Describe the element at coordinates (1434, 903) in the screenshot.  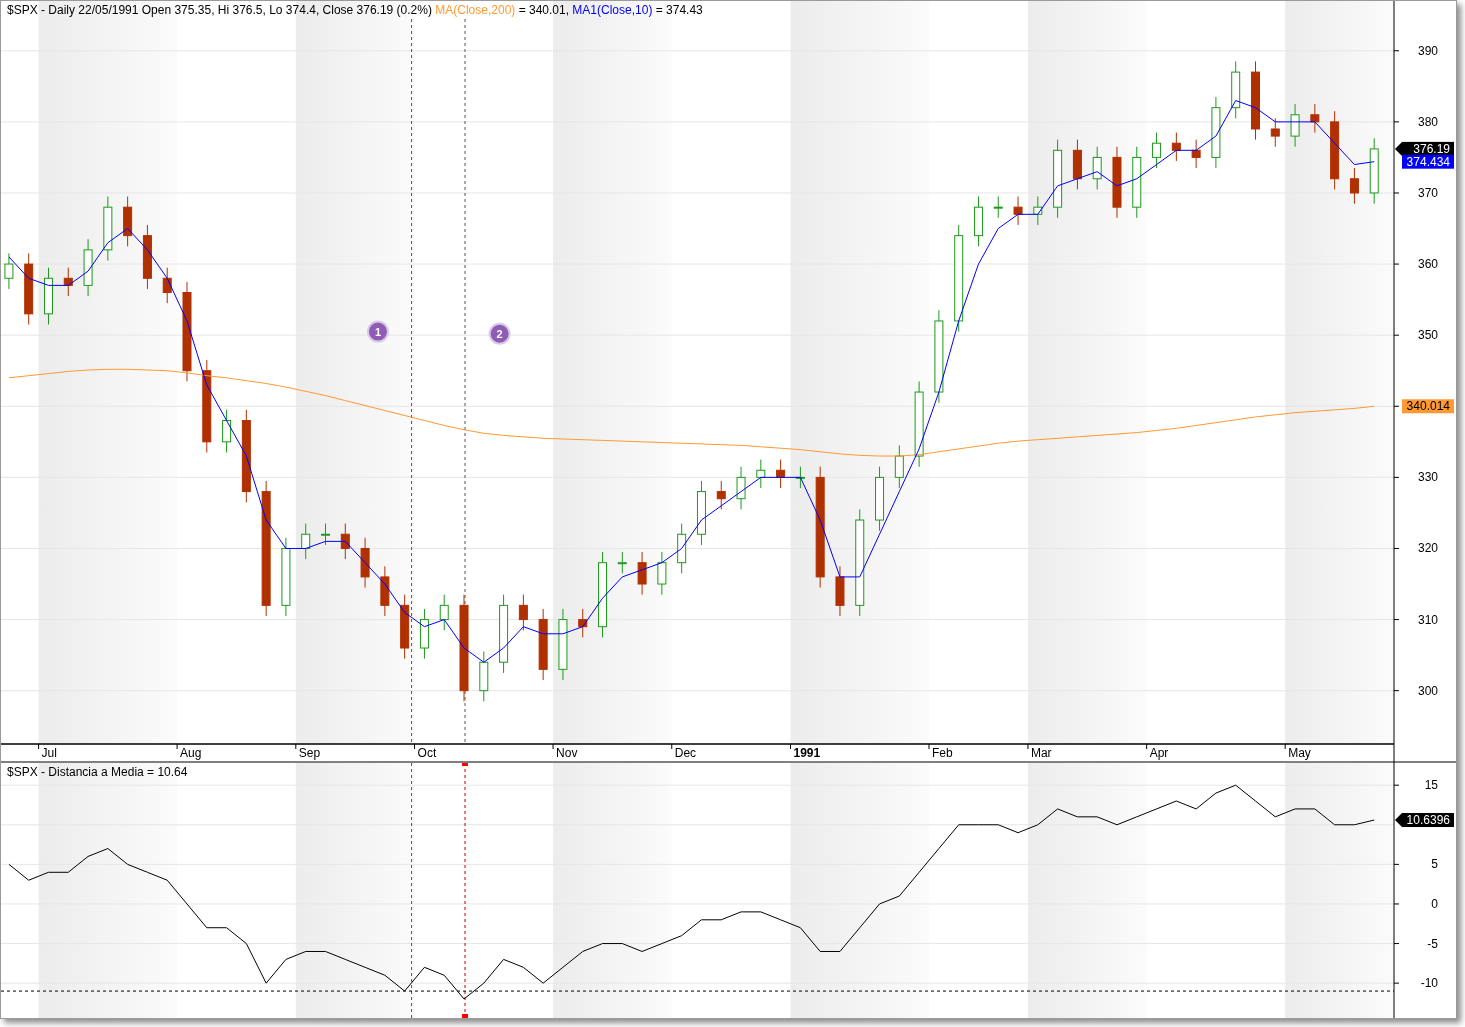
I see `axis-label: 0` at that location.